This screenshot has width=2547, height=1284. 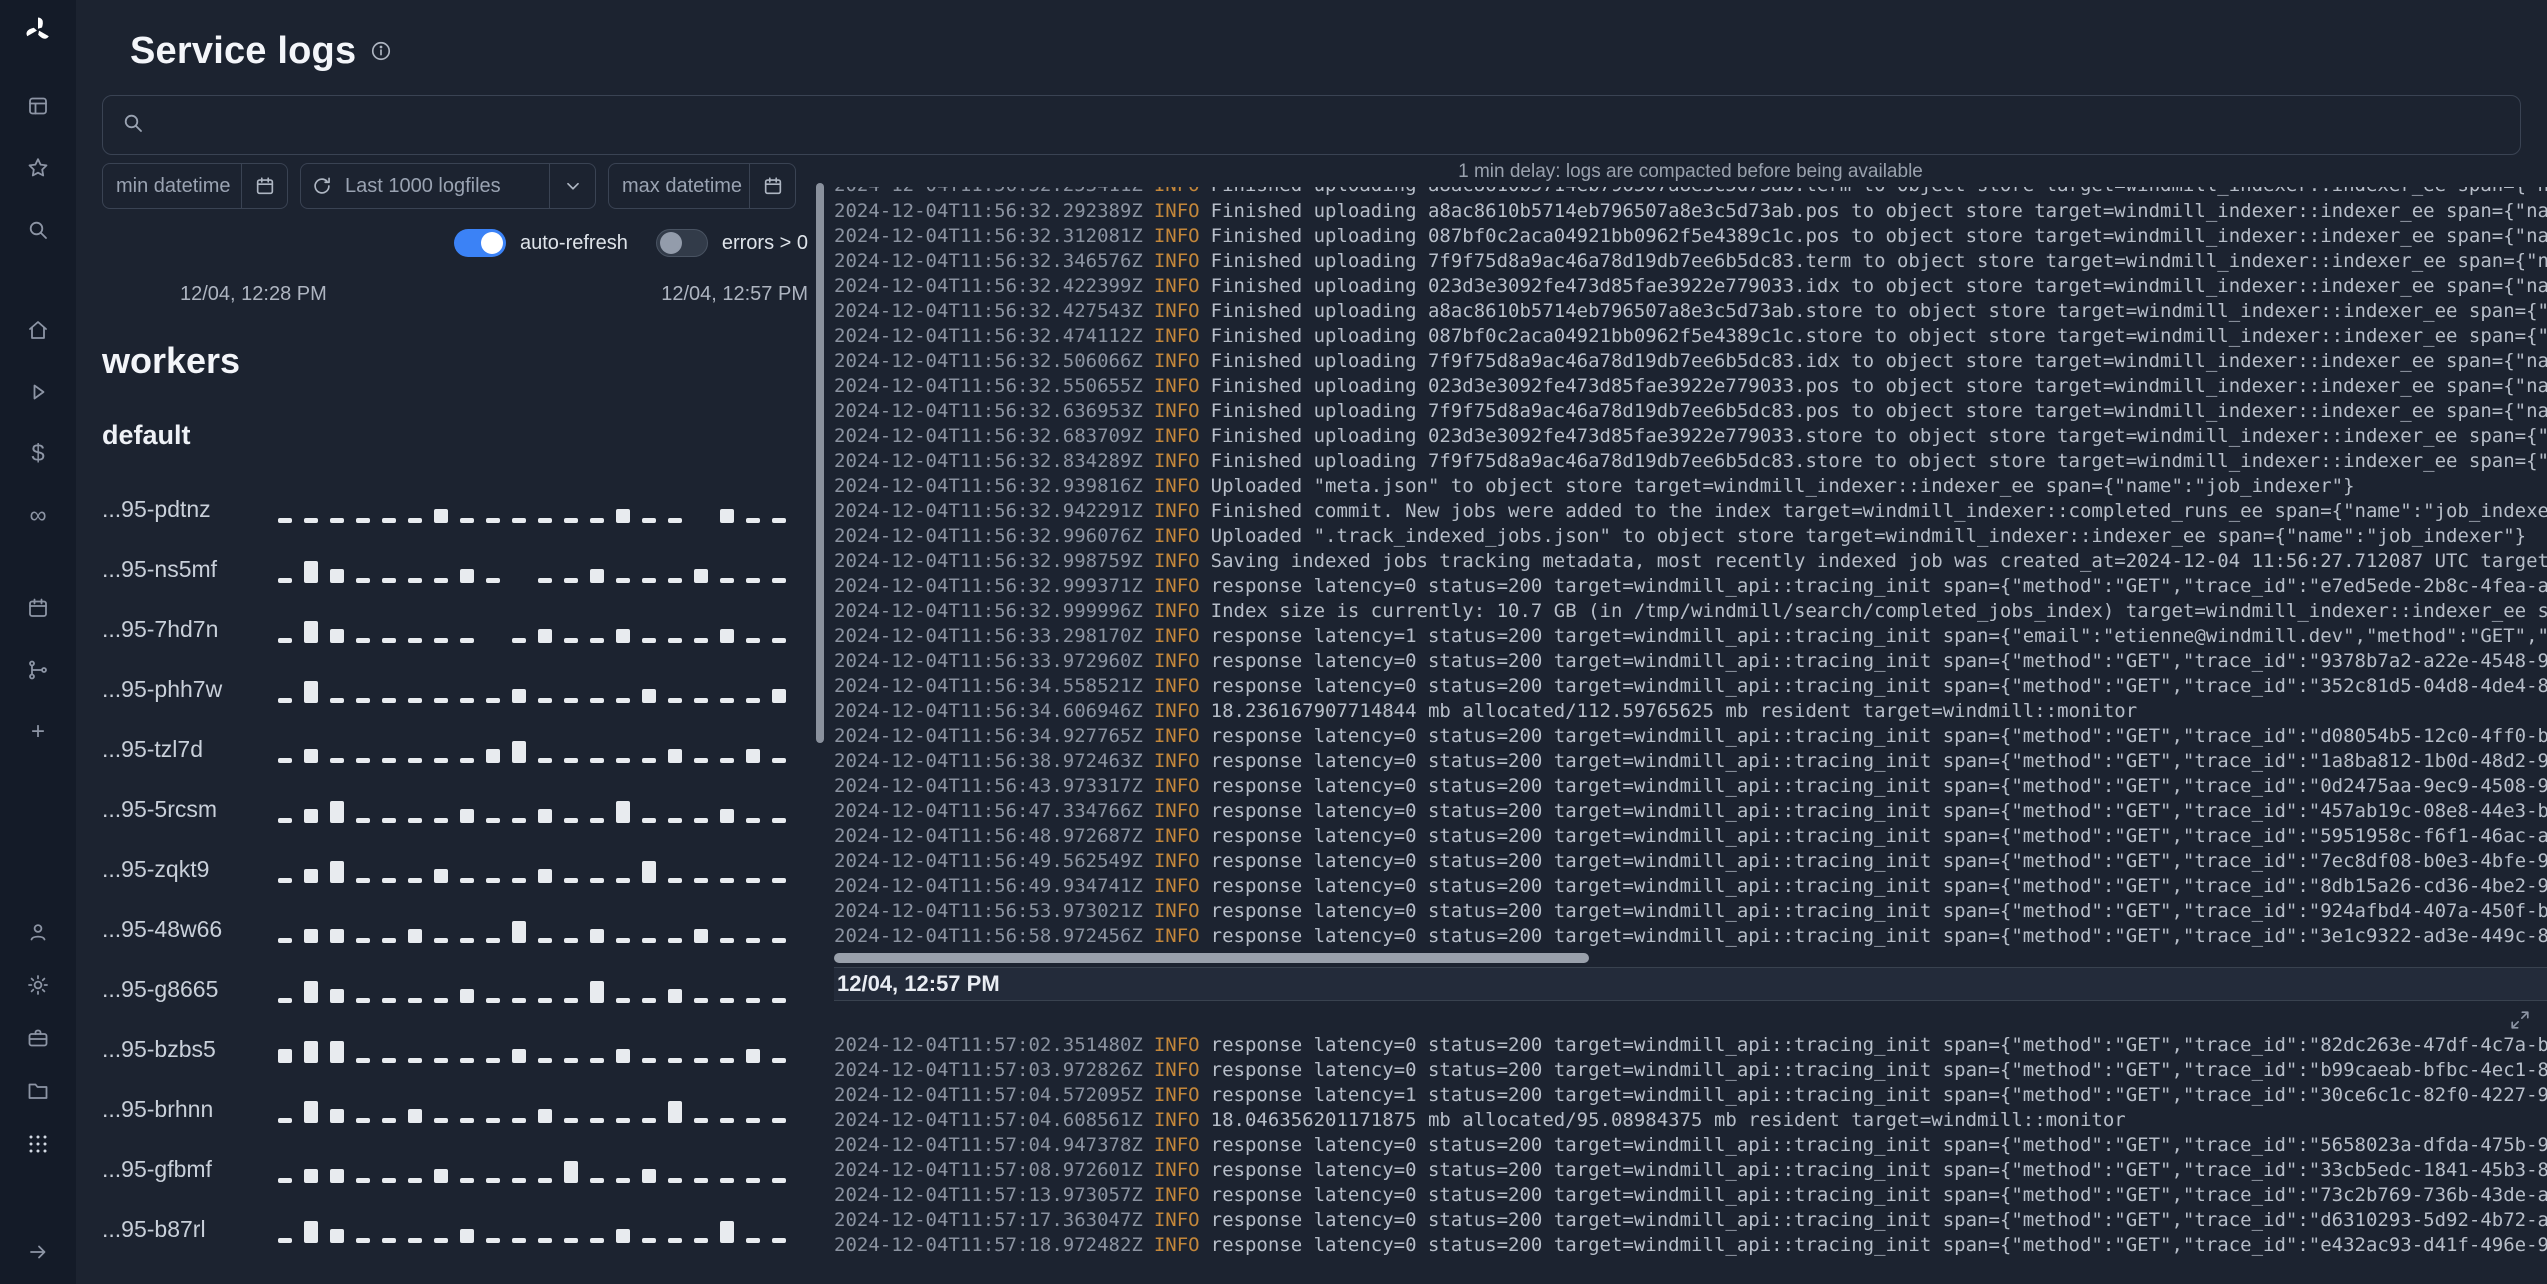 What do you see at coordinates (38, 168) in the screenshot?
I see `favorites-star-icon` at bounding box center [38, 168].